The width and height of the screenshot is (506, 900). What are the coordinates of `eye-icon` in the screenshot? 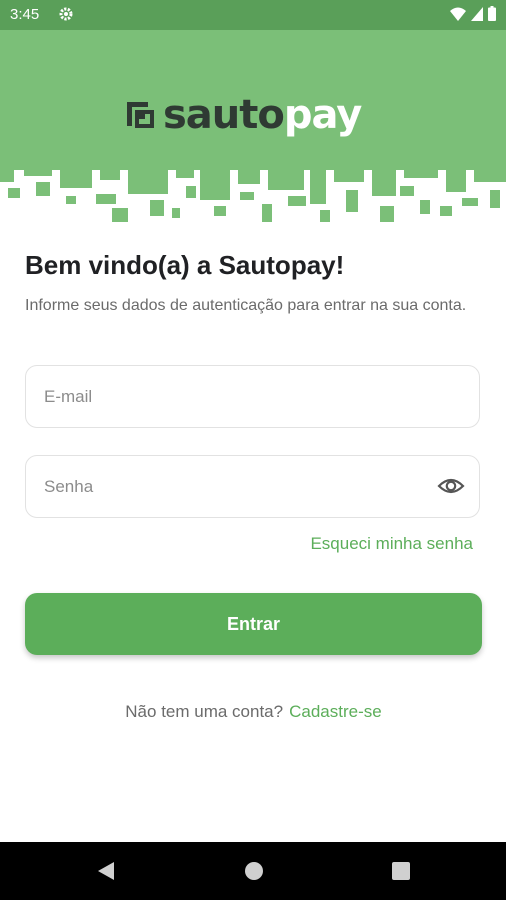 It's located at (451, 486).